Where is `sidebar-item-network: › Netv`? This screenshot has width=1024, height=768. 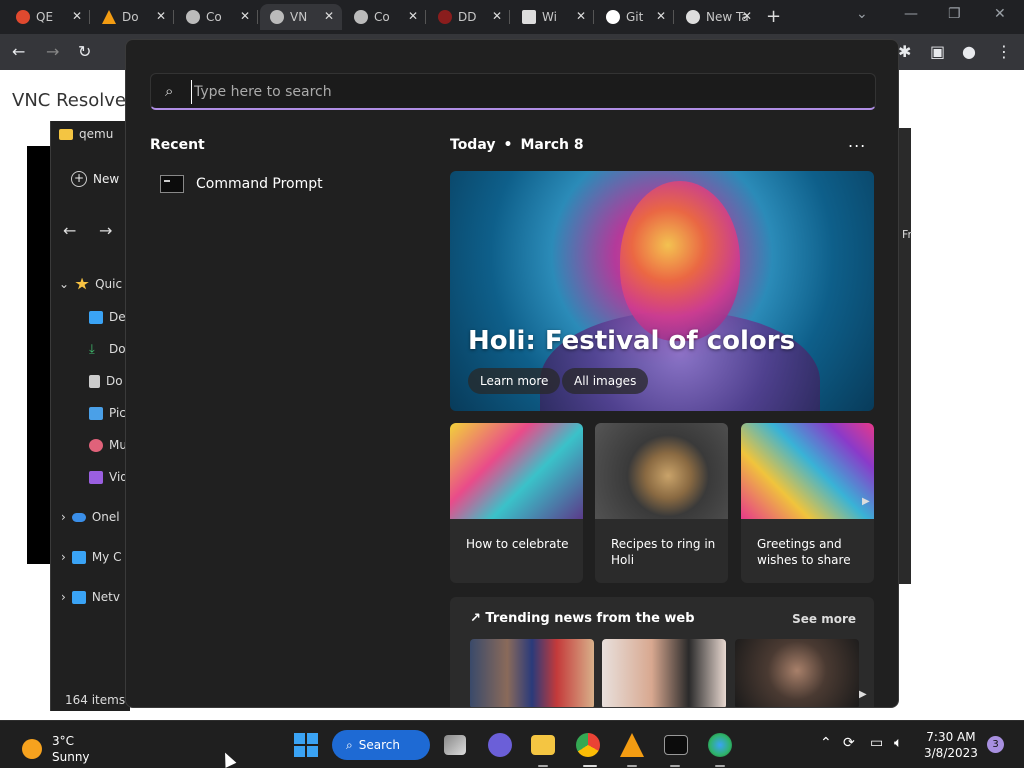
sidebar-item-network: › Netv is located at coordinates (90, 597).